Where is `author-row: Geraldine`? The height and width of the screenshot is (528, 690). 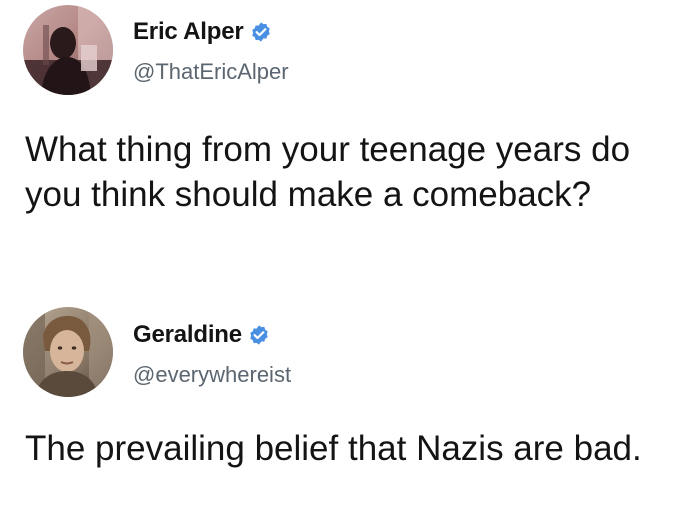
author-row: Geraldine is located at coordinates (201, 335).